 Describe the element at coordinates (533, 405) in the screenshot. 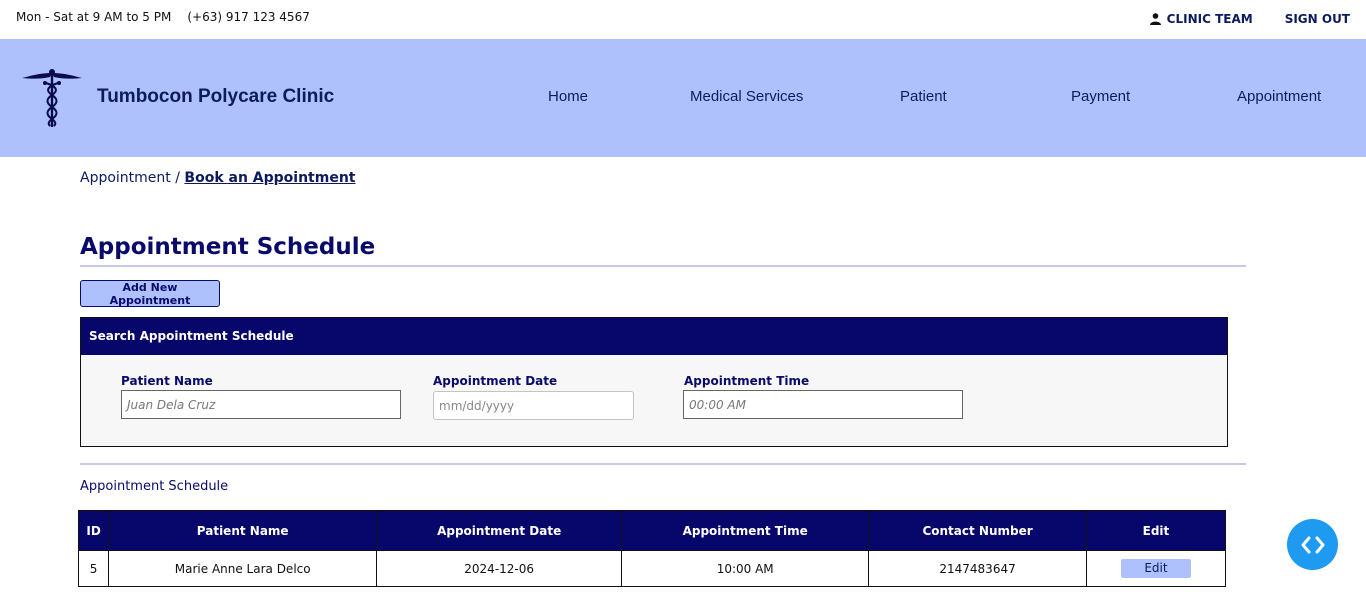

I see `appointment-date-input: mm/dd/yyyy` at that location.